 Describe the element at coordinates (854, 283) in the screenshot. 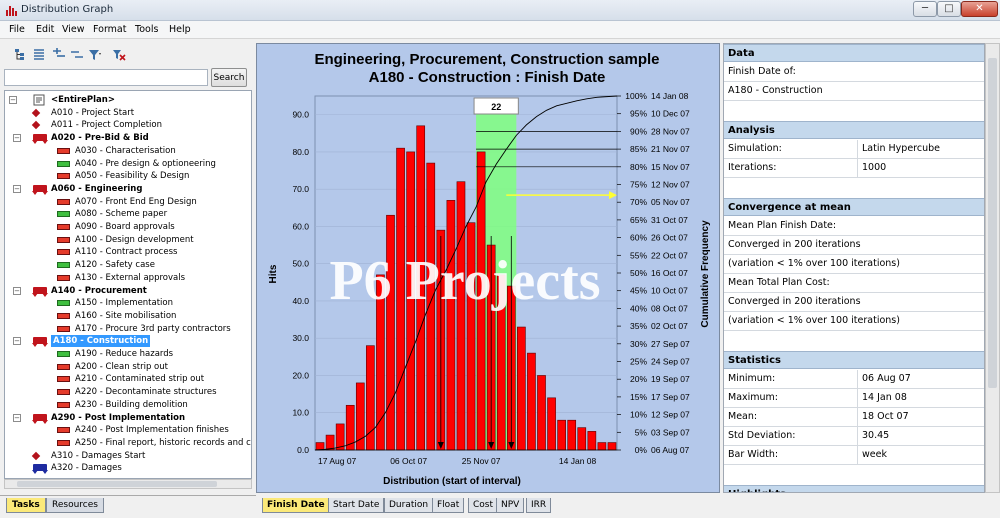

I see `convergence-row: Mean Total Plan Cost:` at that location.